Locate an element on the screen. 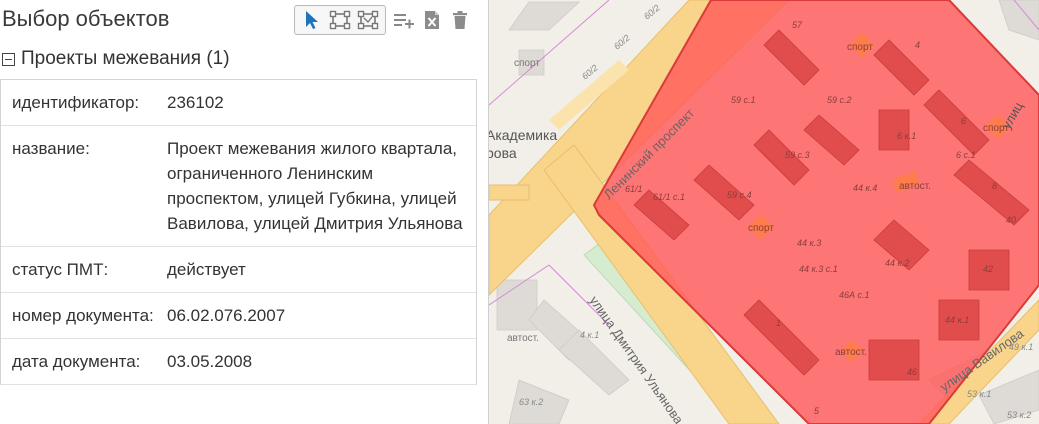 The image size is (1039, 424). section-title: Проекты межевания (1) is located at coordinates (125, 58).